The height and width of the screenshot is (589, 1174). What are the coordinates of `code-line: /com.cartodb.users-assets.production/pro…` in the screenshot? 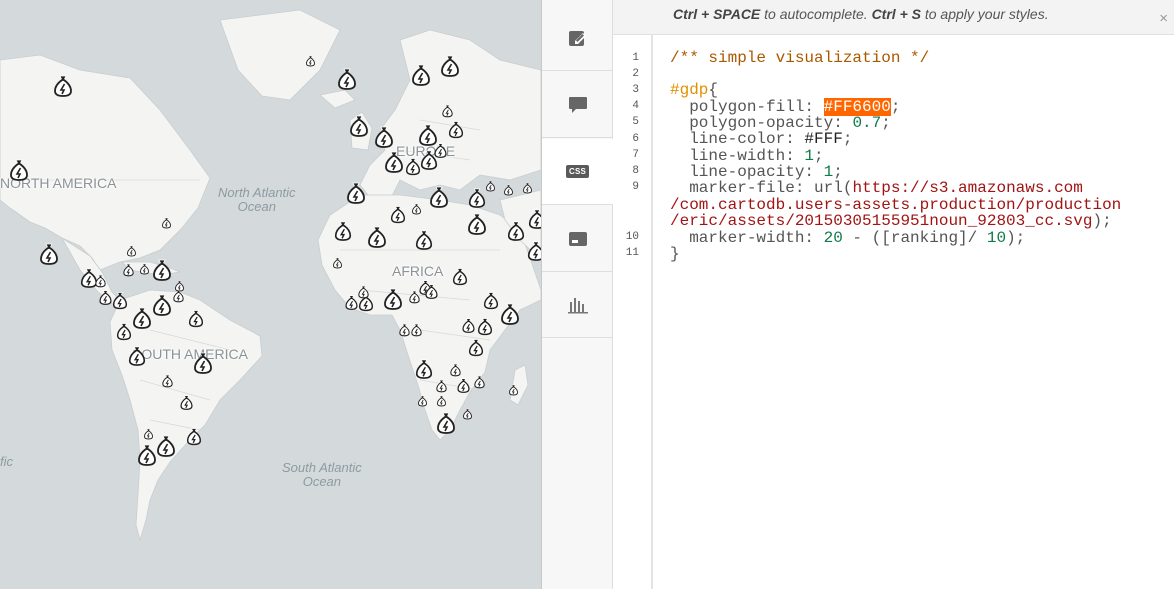 It's located at (895, 205).